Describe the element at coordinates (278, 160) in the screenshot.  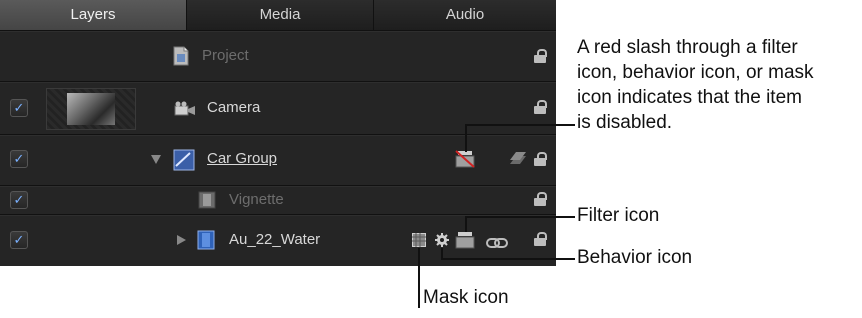
I see `layer-row-car-group: ✓ Car Group` at that location.